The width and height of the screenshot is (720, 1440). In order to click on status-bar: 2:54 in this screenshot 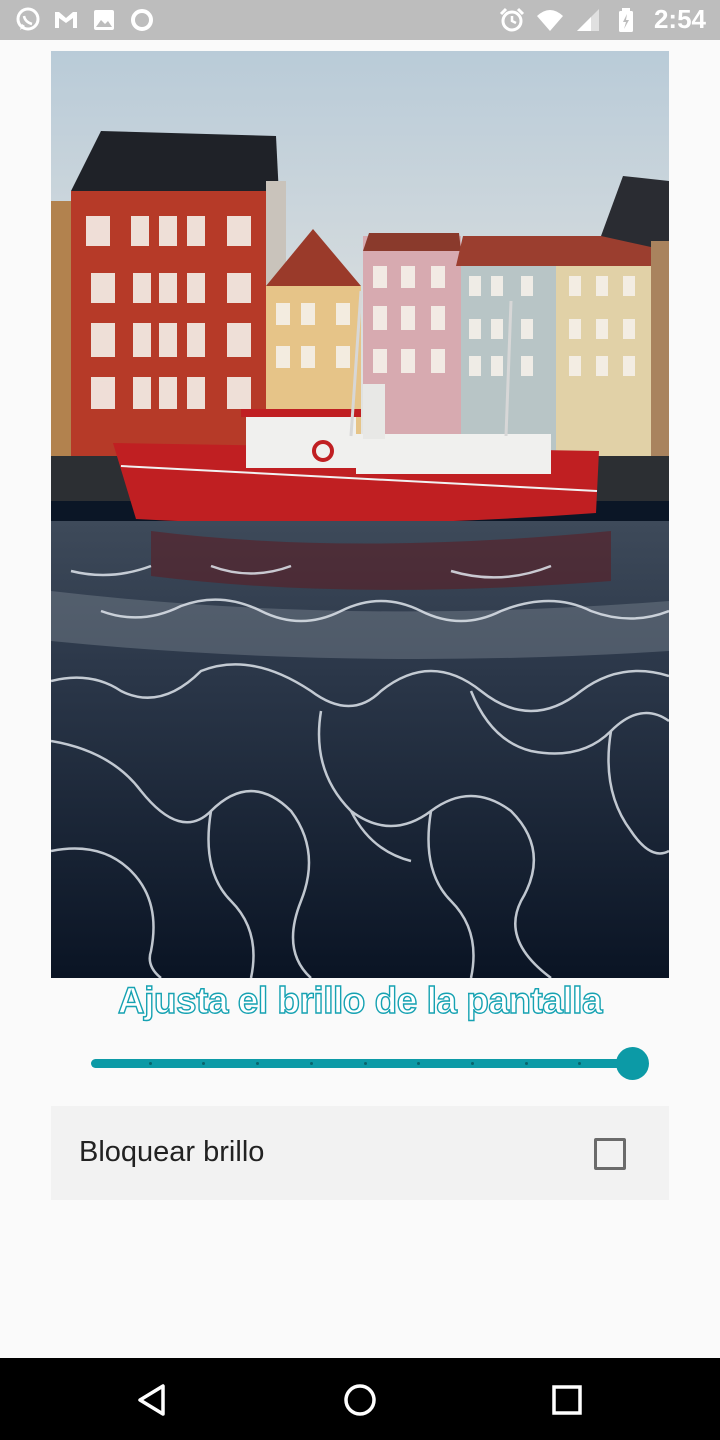, I will do `click(360, 20)`.